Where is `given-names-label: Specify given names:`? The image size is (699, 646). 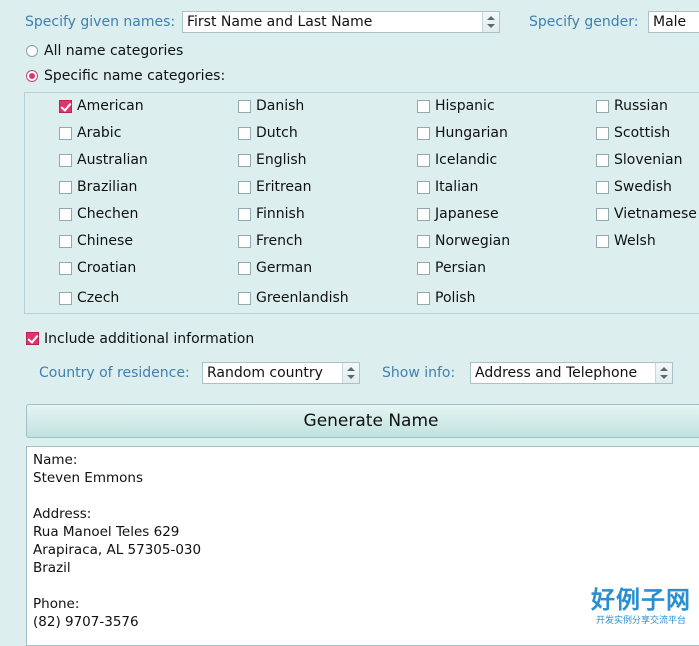
given-names-label: Specify given names: is located at coordinates (100, 22).